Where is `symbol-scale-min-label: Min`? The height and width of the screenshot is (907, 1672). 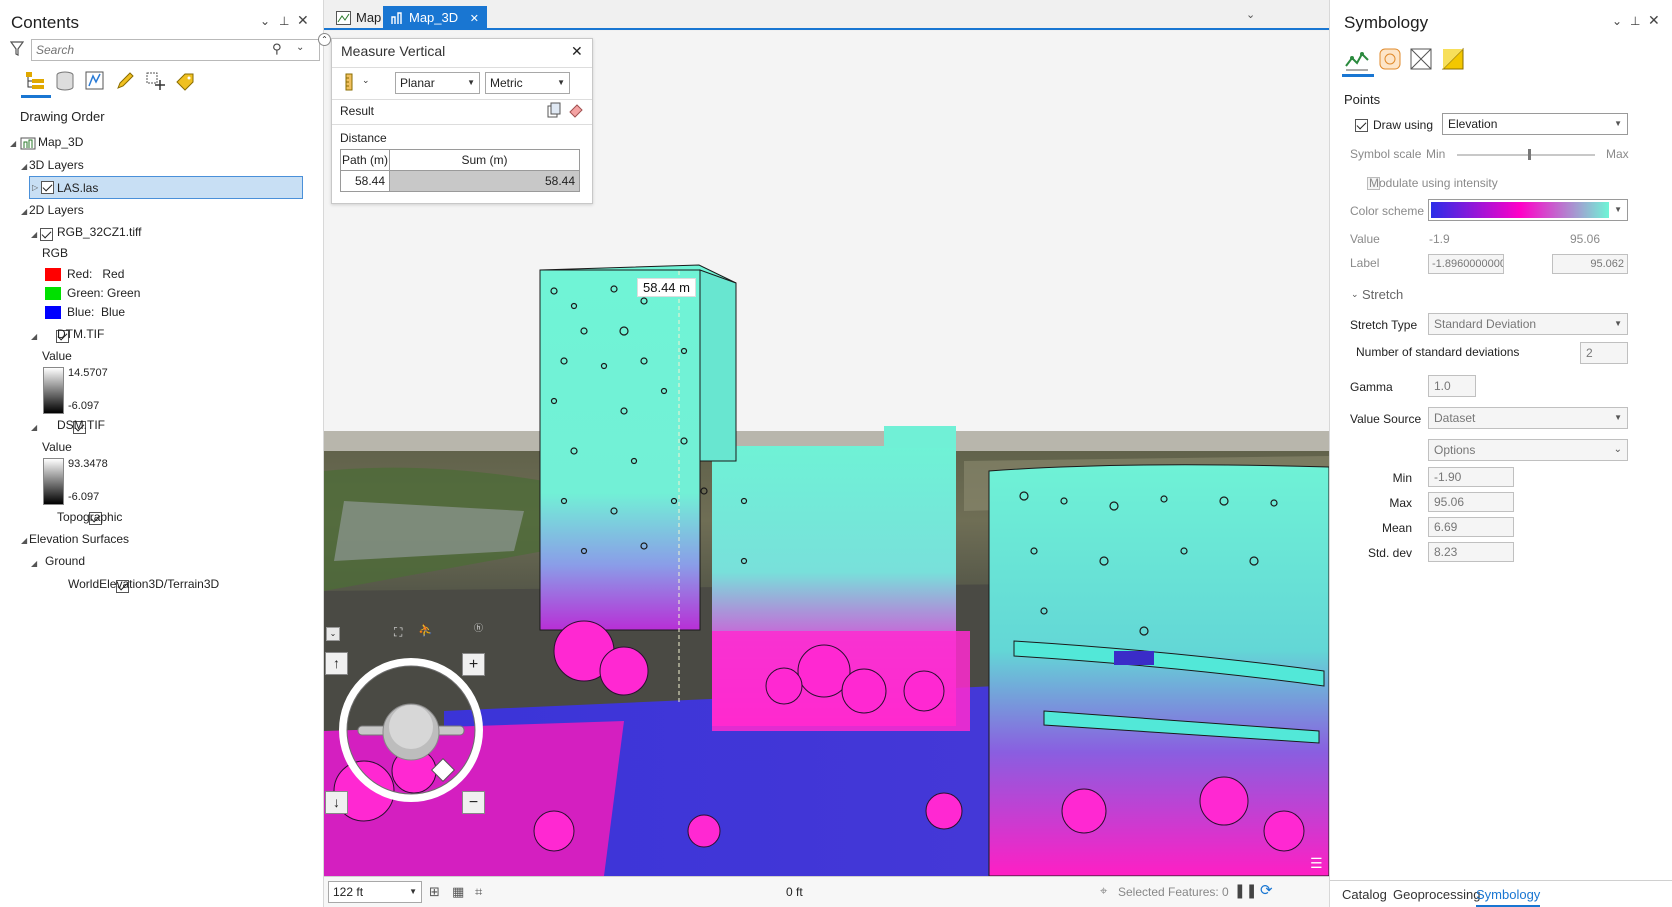
symbol-scale-min-label: Min is located at coordinates (1436, 154).